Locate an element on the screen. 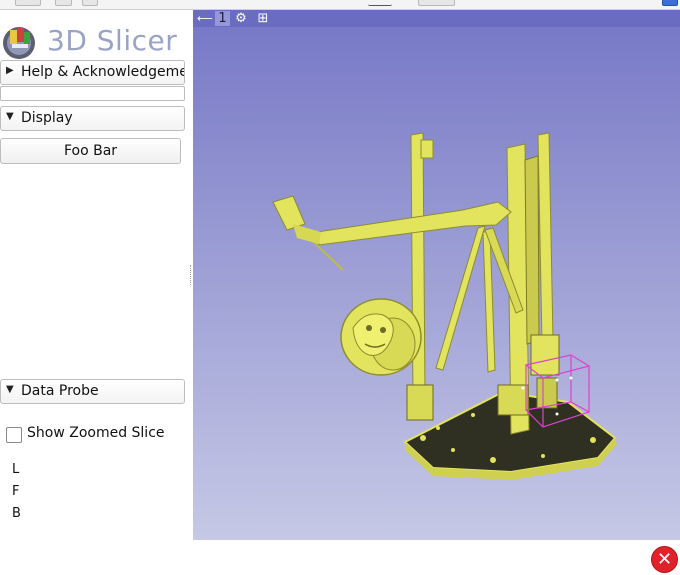  help-acknowledgement-section: ▶ Help & Acknowledgeme is located at coordinates (92, 72).